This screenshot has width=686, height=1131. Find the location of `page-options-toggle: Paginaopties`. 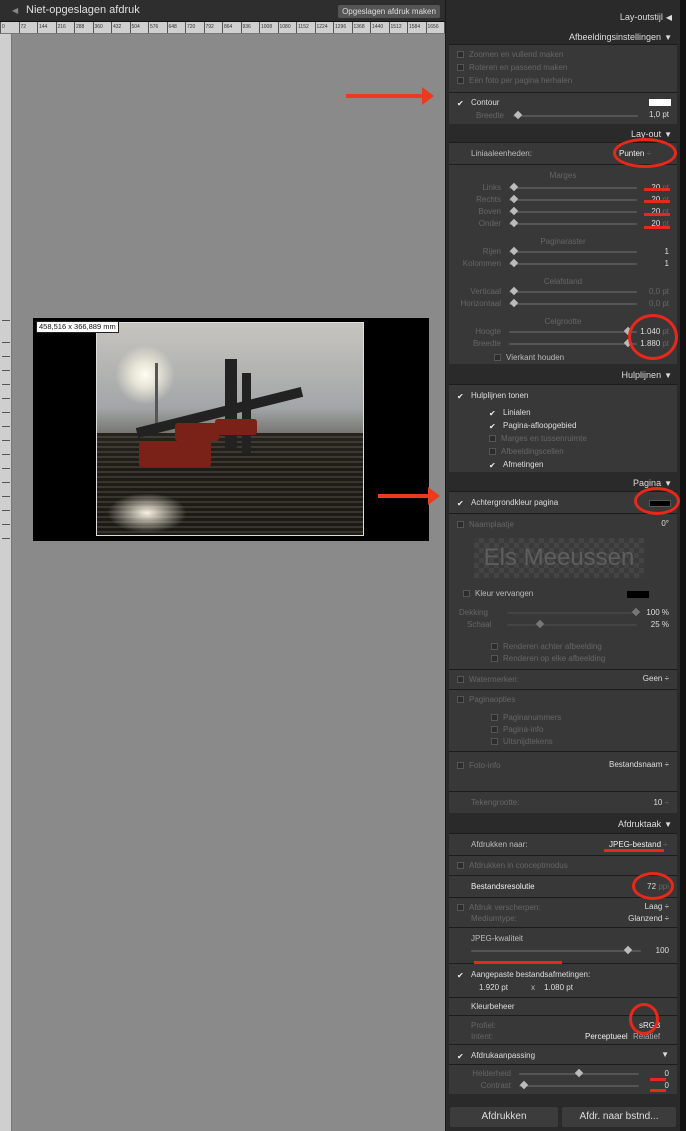

page-options-toggle: Paginaopties is located at coordinates (563, 699).